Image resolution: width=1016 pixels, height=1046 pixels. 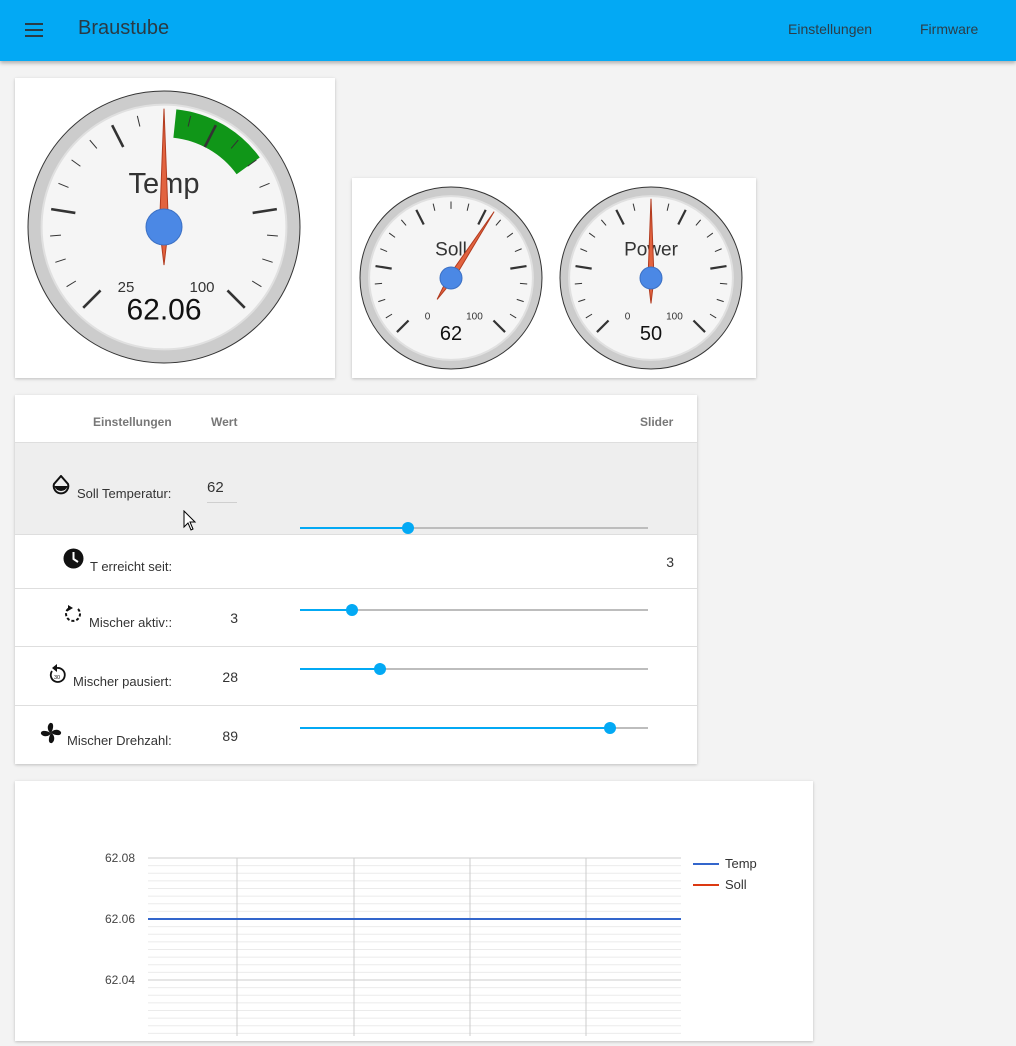 I want to click on legend-label-soll: Soll, so click(x=736, y=884).